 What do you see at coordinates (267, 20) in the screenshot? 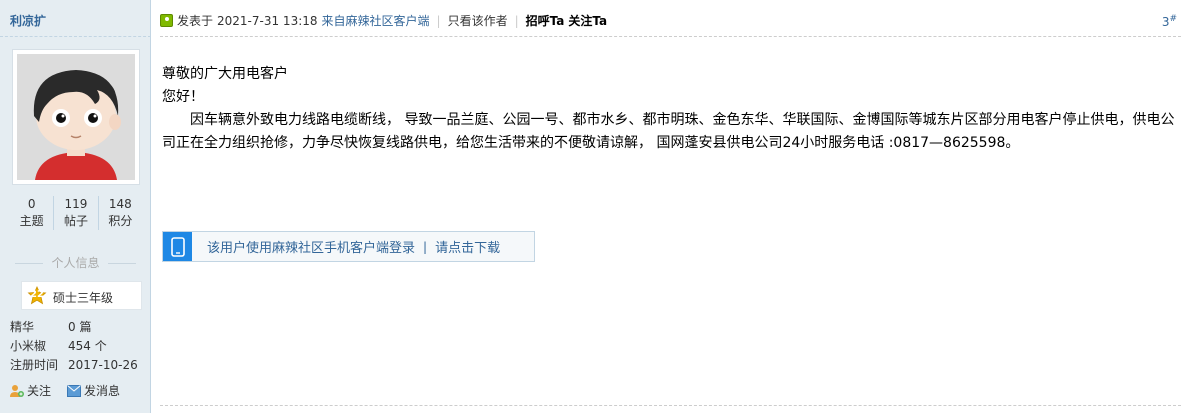
I see `posted-time: 2021-7-31 13:18` at bounding box center [267, 20].